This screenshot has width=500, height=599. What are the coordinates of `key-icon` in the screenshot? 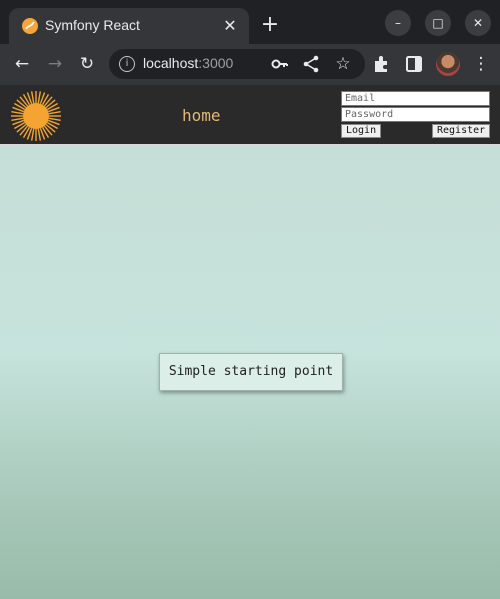 It's located at (280, 64).